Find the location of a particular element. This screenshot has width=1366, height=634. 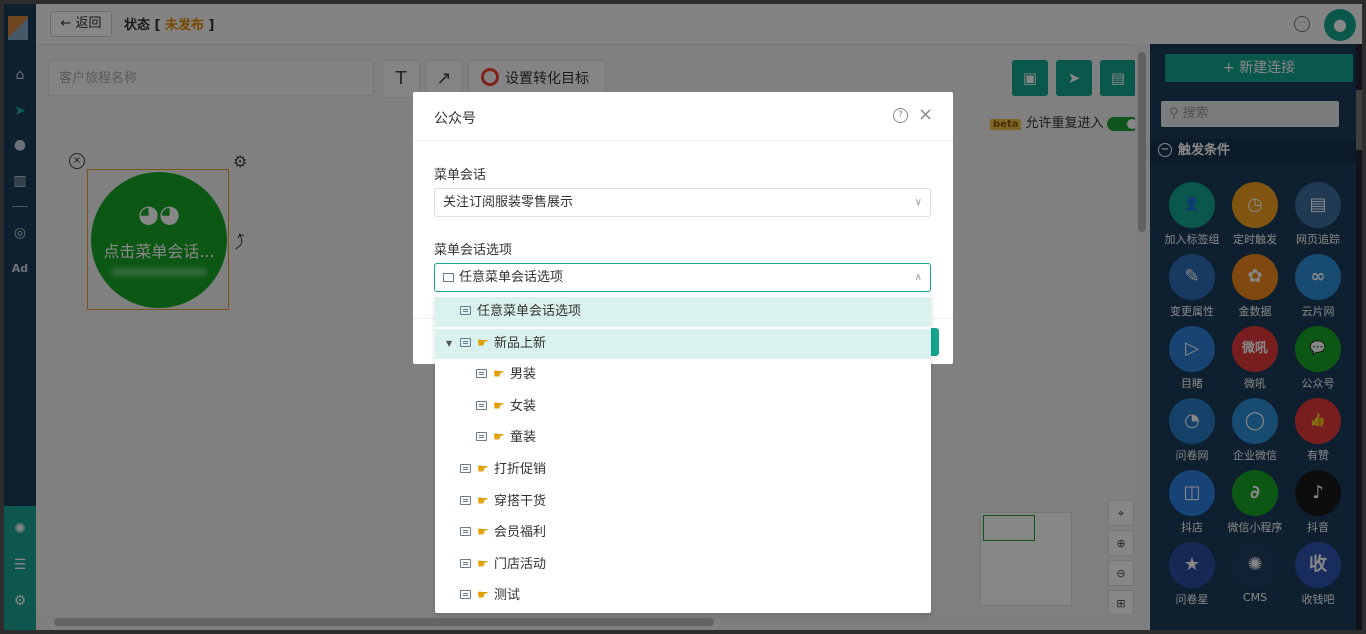

modal-title: 公众号 is located at coordinates (455, 119).